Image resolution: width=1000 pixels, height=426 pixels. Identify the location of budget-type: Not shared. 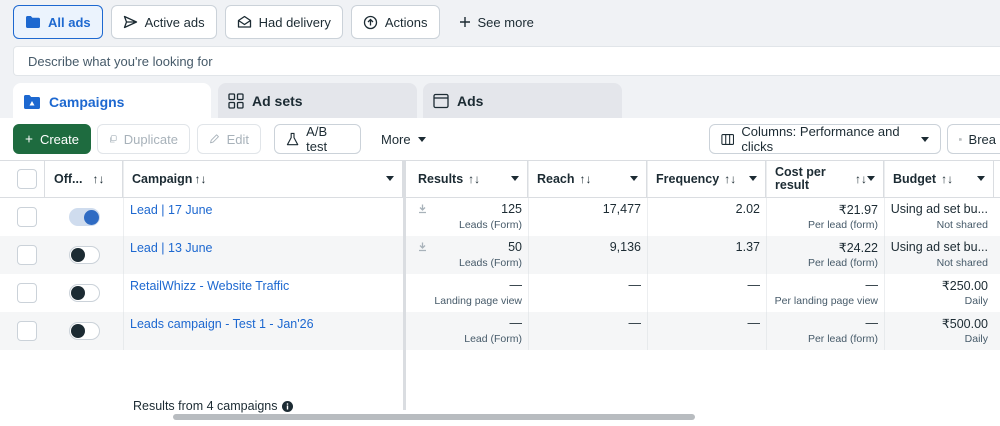
(962, 225).